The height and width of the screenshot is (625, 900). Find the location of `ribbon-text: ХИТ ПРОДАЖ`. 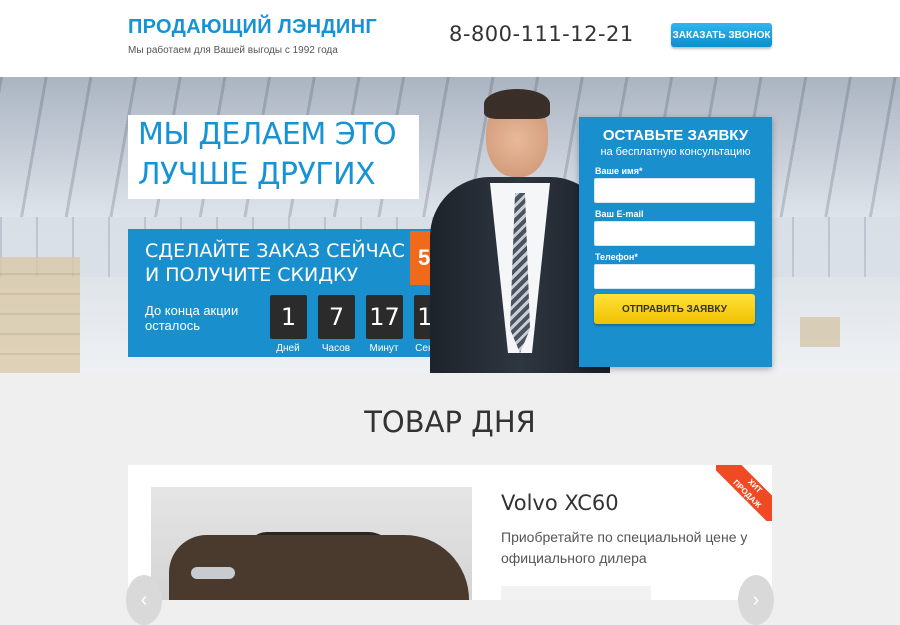

ribbon-text: ХИТ ПРОДАЖ is located at coordinates (744, 493).